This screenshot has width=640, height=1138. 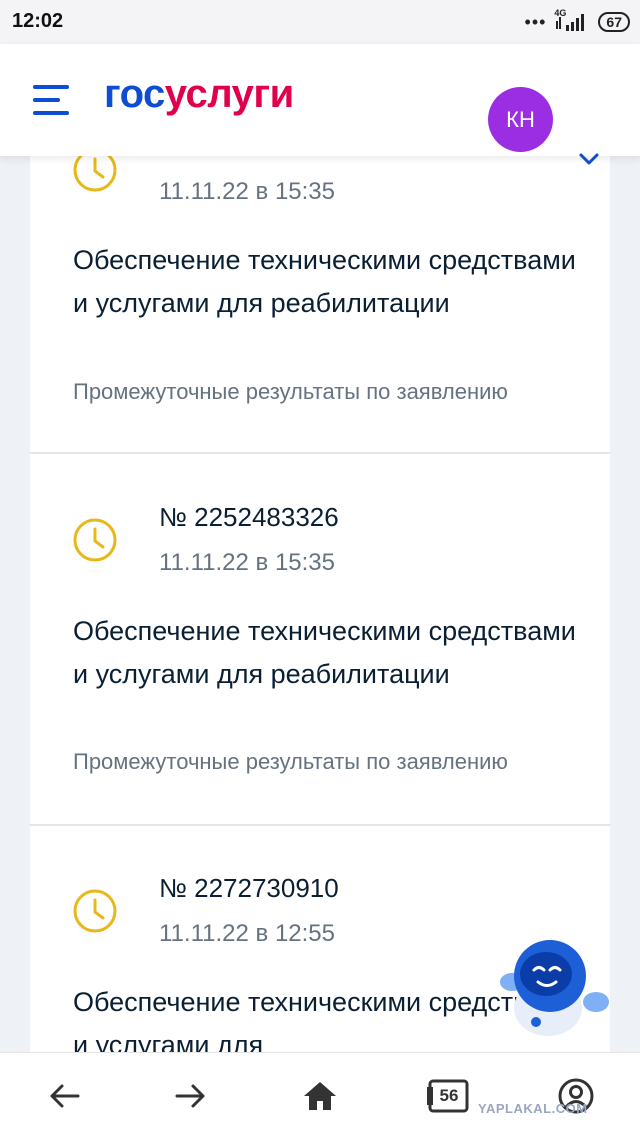 I want to click on arrow-right-icon, so click(x=191, y=1096).